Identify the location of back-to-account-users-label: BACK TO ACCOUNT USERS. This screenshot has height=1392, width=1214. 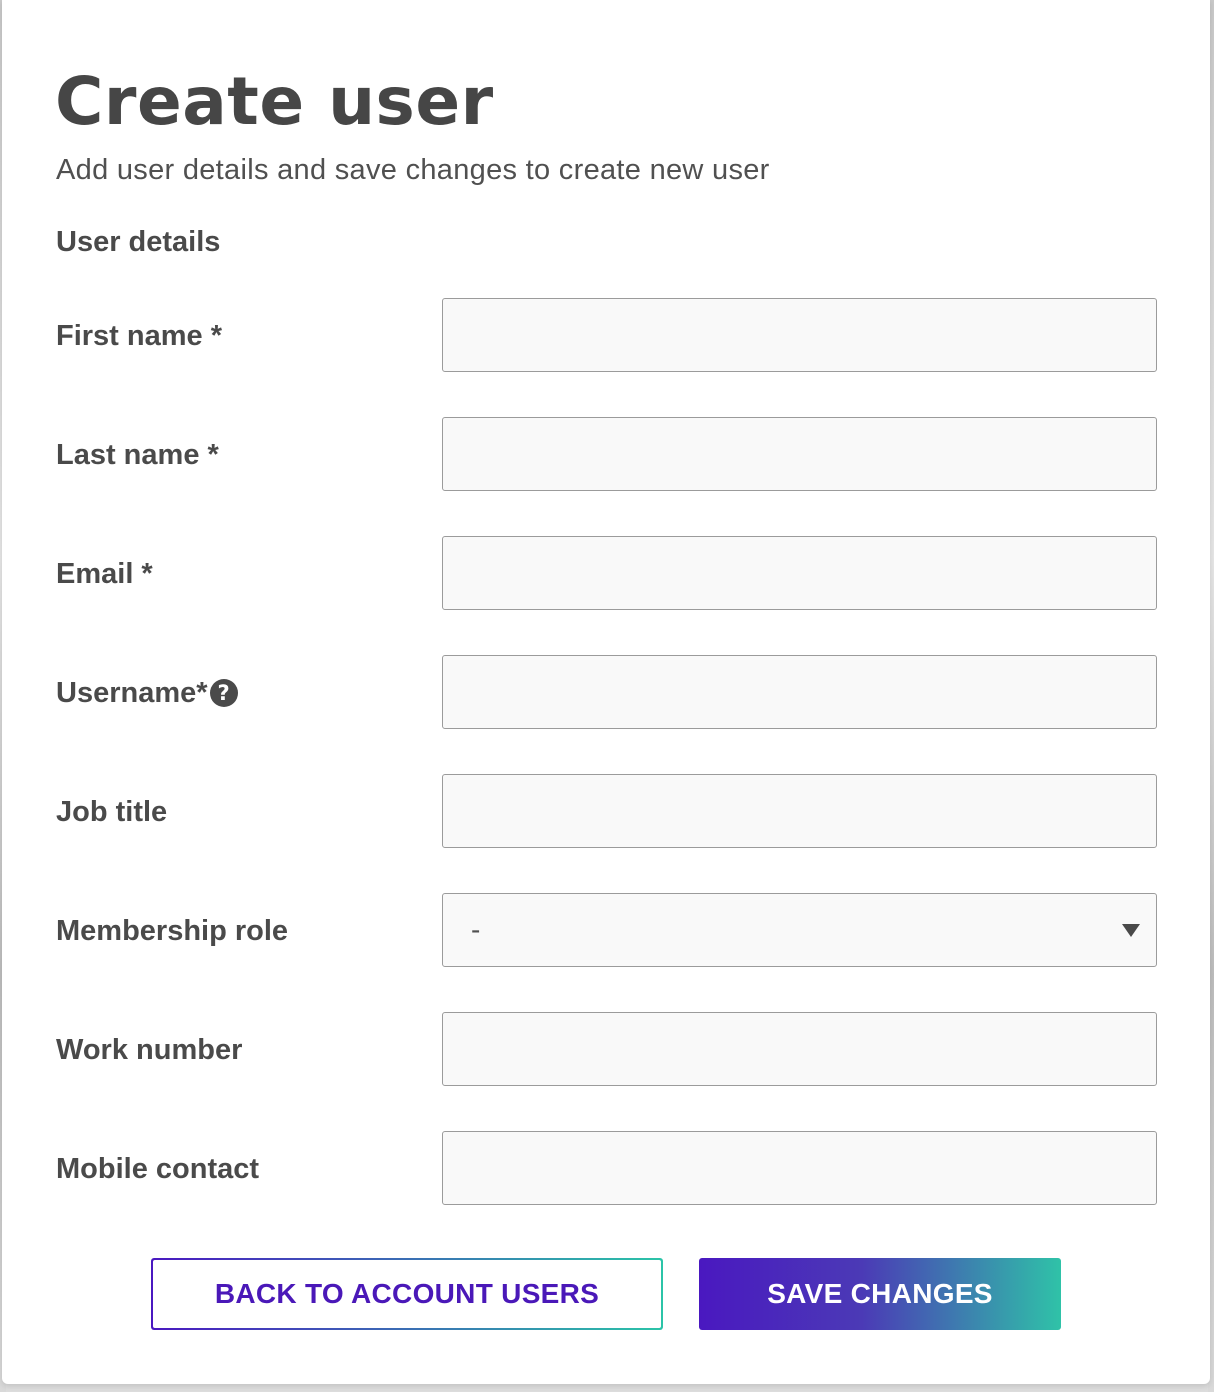
(407, 1294).